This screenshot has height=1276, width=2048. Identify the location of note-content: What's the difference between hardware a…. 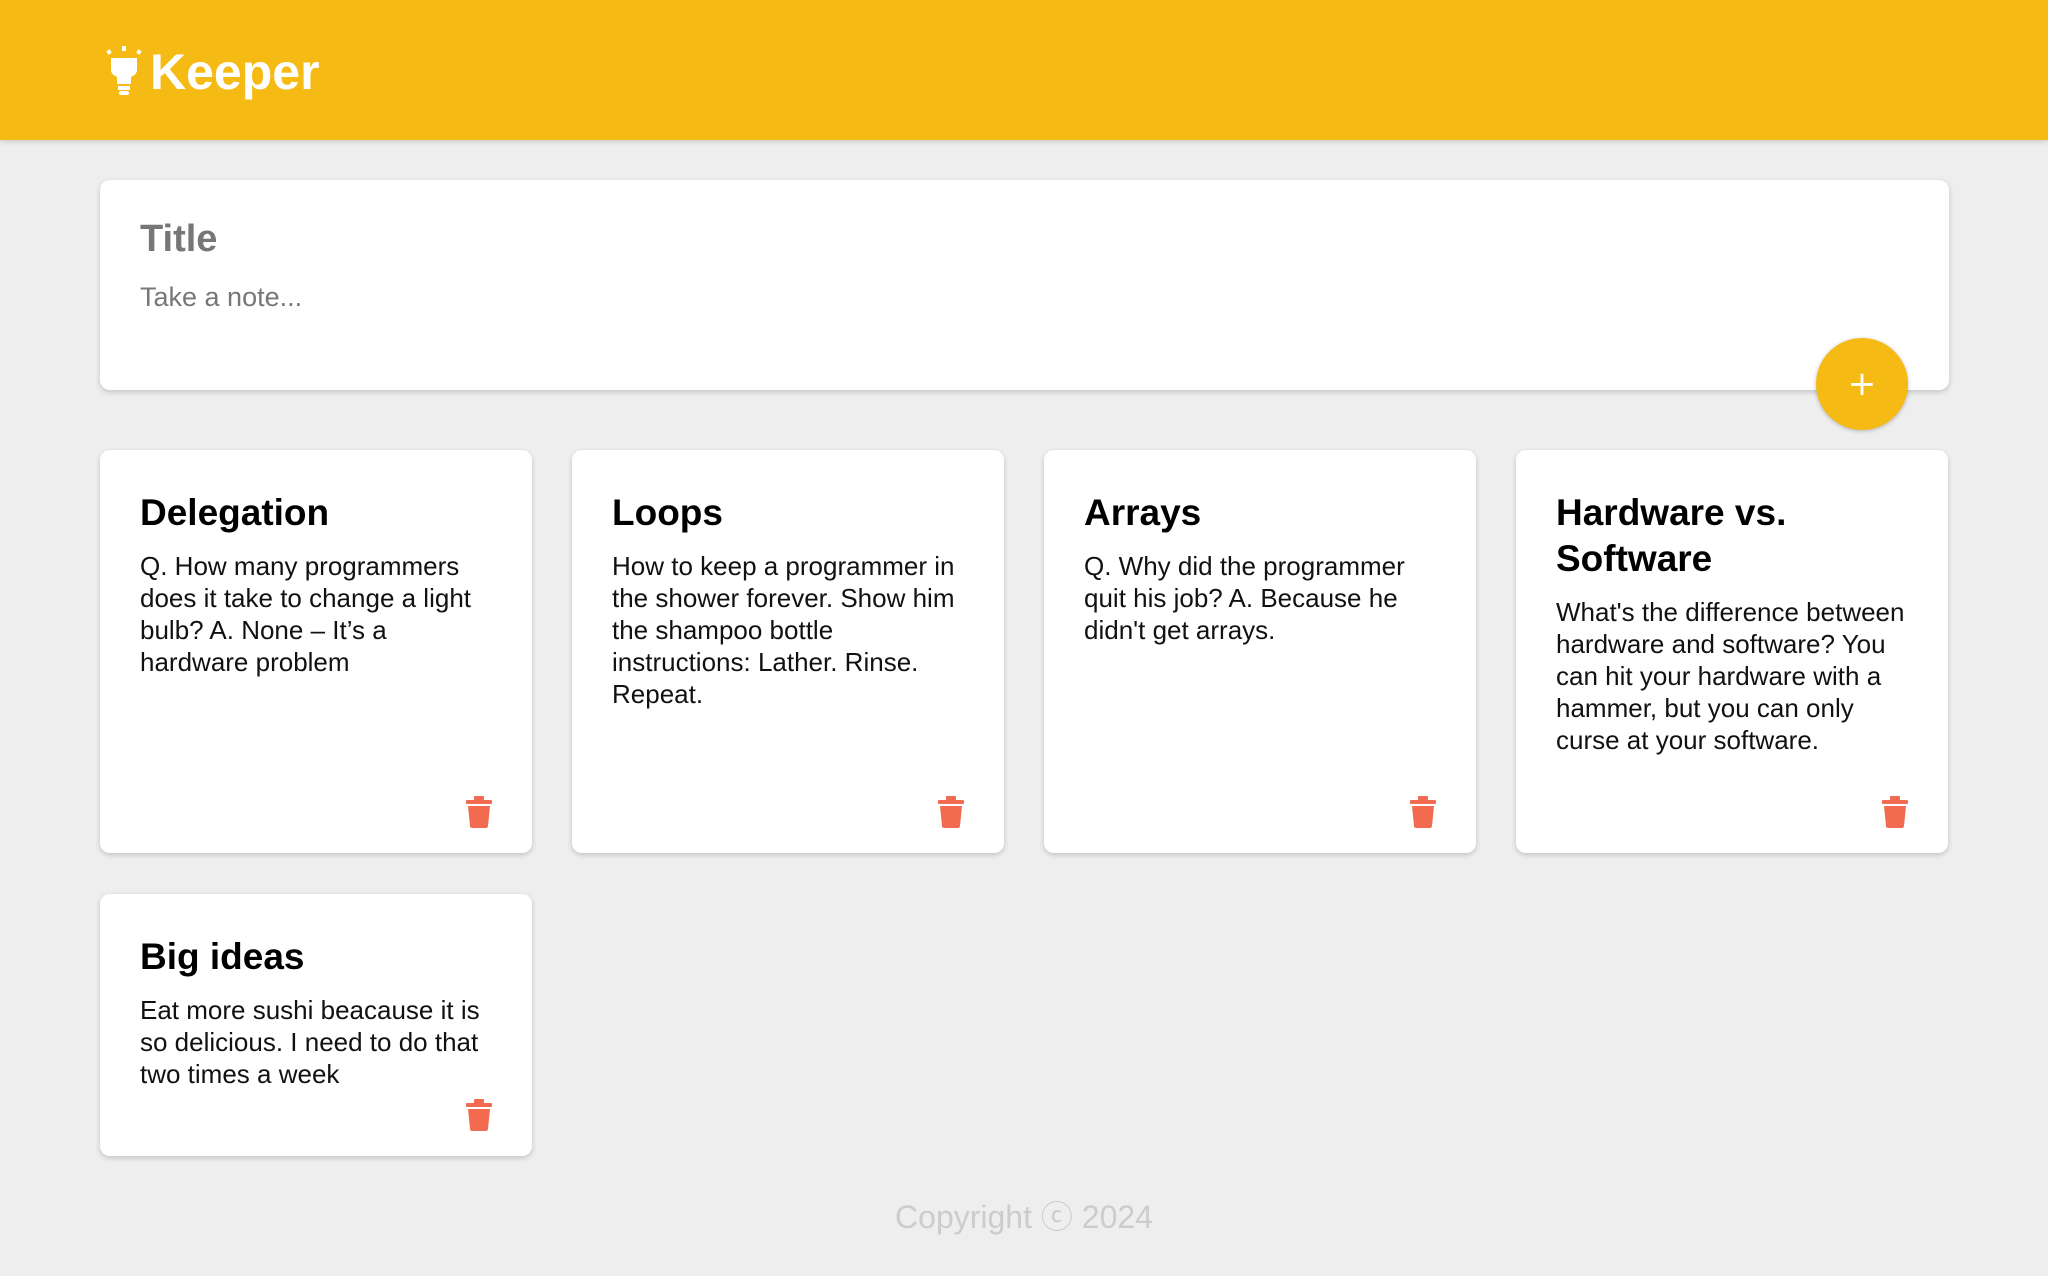
(1734, 676).